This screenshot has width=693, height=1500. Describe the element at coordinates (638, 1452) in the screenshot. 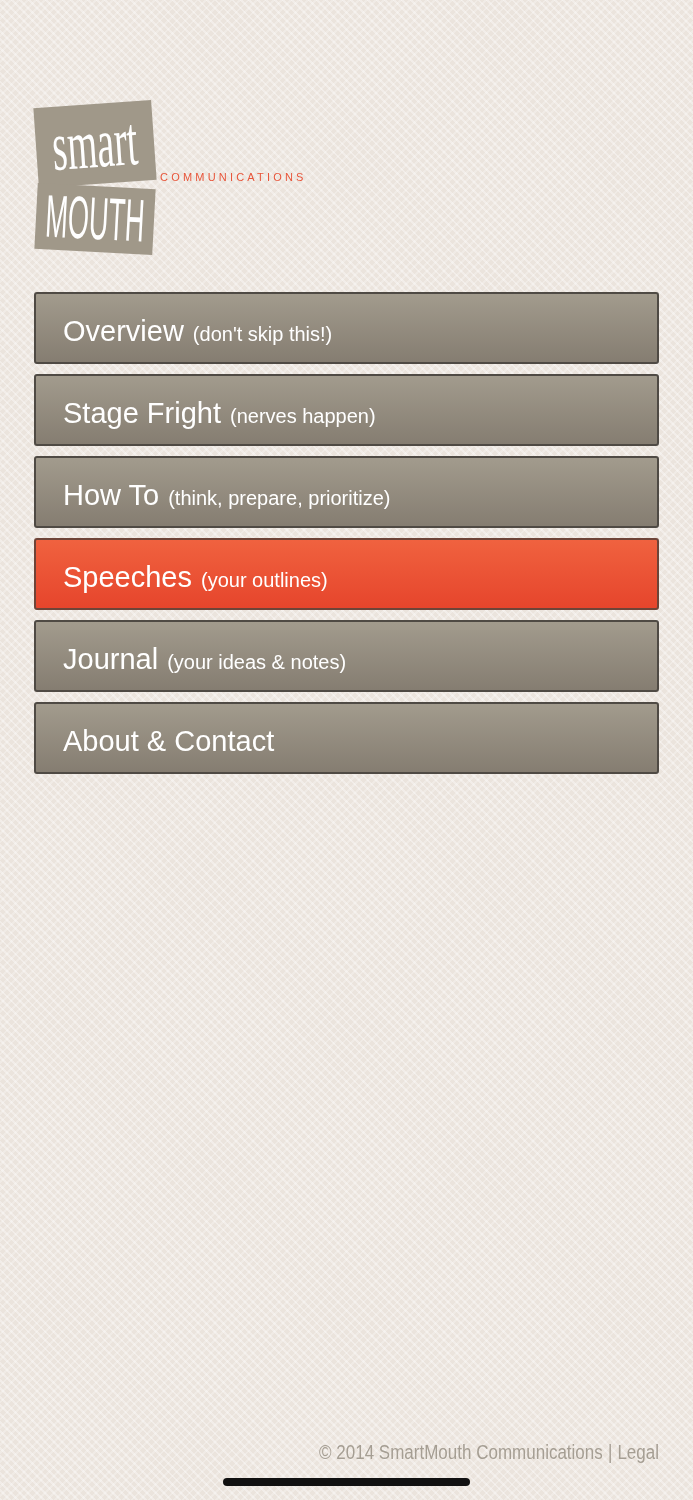

I see `legal-link: Legal` at that location.